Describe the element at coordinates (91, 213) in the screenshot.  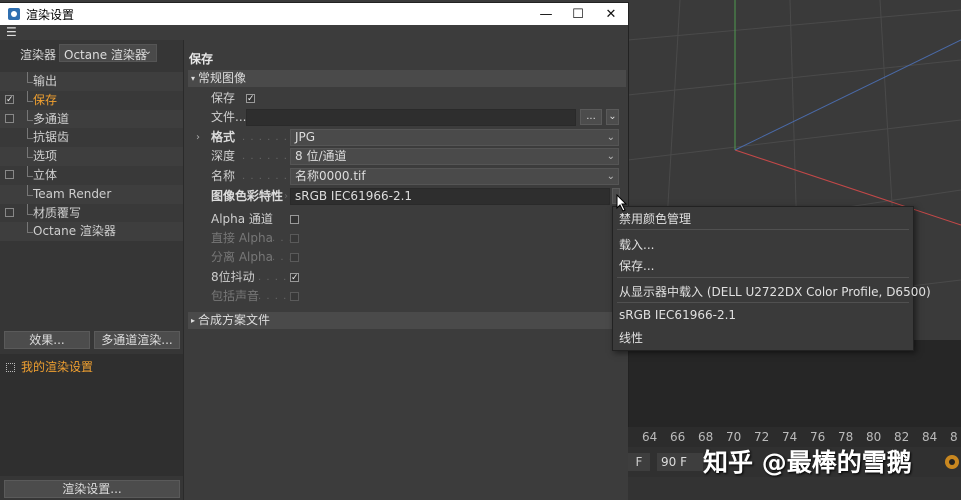
I see `sidebar-item: 材质覆写` at that location.